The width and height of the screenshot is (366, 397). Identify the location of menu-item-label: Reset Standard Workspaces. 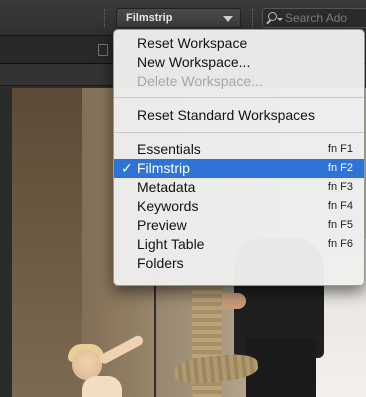
(226, 115).